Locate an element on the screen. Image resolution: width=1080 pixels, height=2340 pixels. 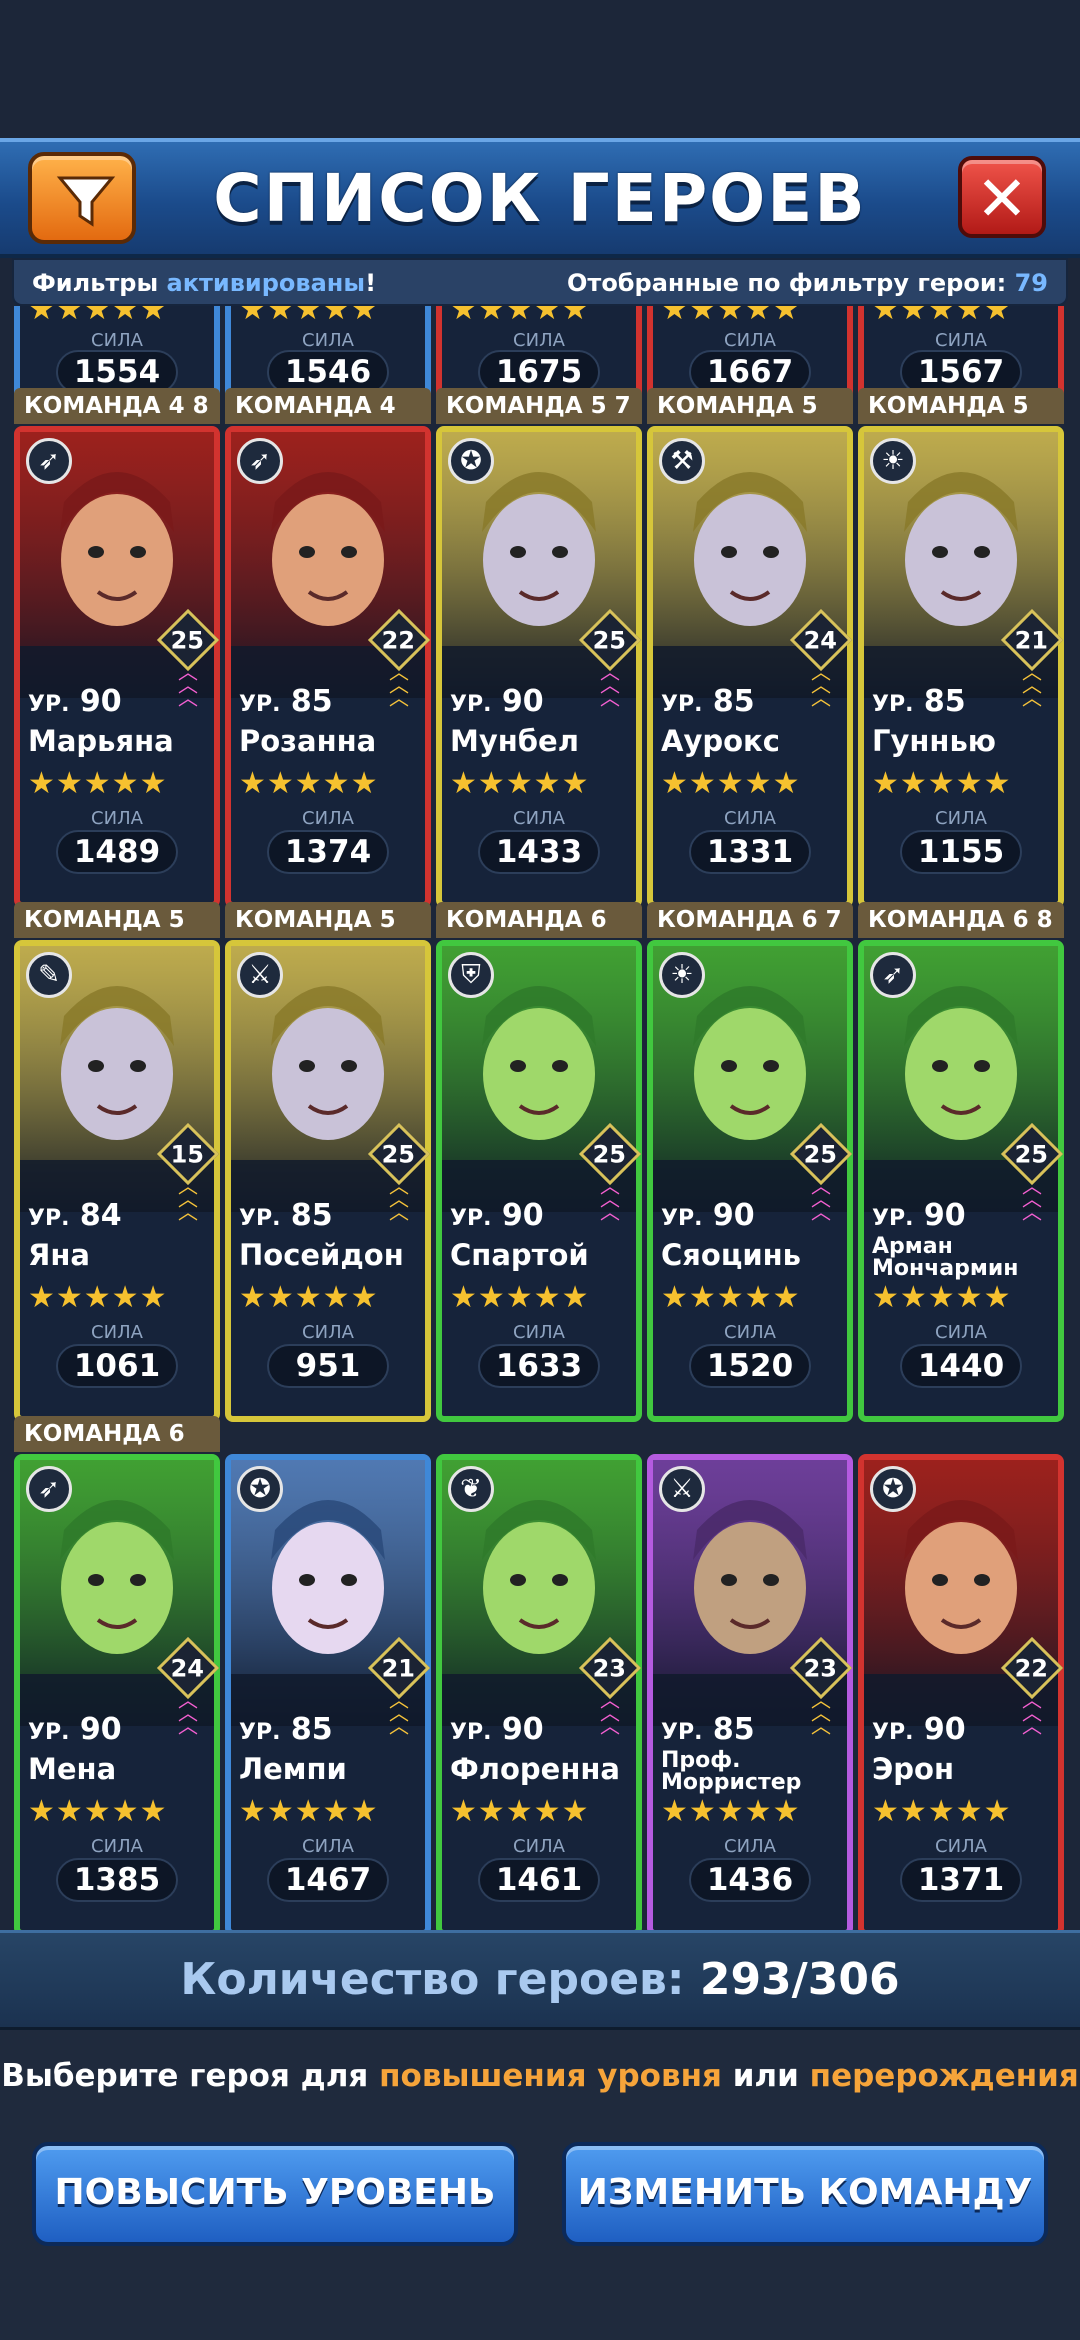
hero-card: ❦ 23 ︿ ︿ ︿ УР. 90 Флоренна ★★★★★ СИЛА 1461 is located at coordinates (539, 1692).